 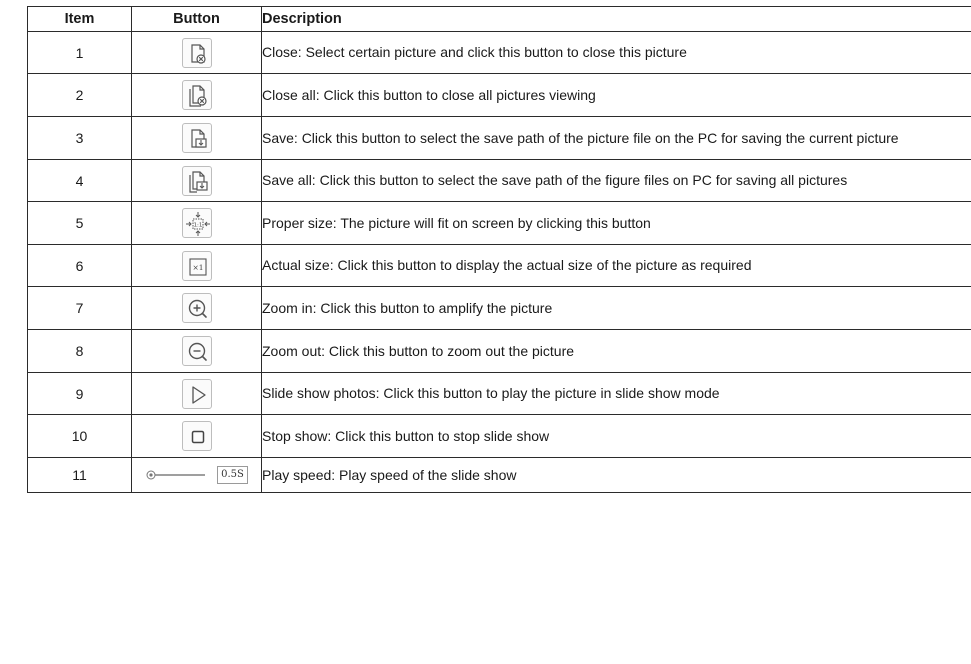 I want to click on actual-size-icon: ×1, so click(x=197, y=266).